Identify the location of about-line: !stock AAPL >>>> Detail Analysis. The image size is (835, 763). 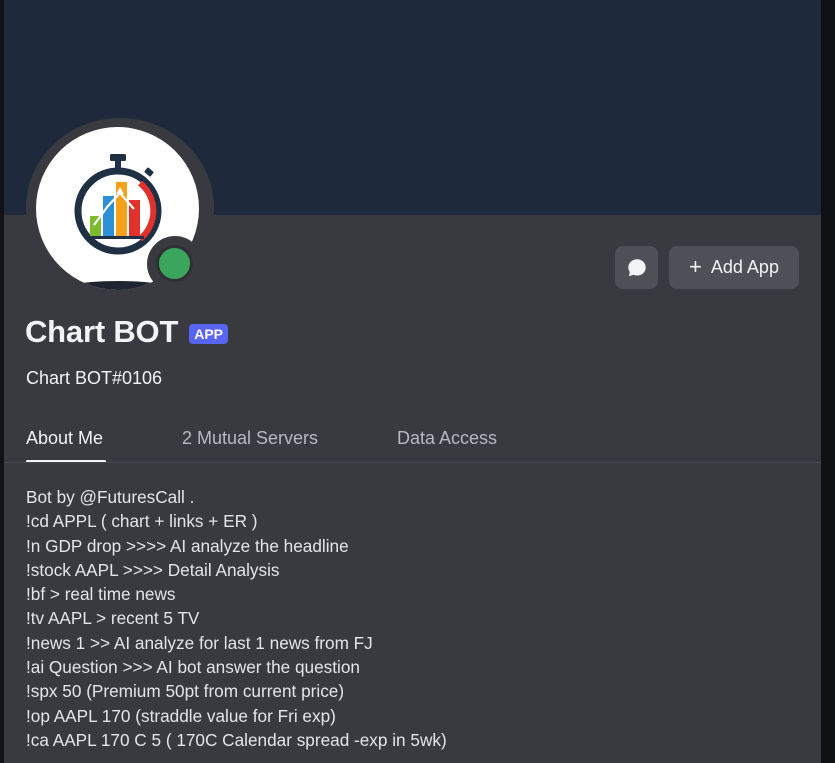
(153, 569).